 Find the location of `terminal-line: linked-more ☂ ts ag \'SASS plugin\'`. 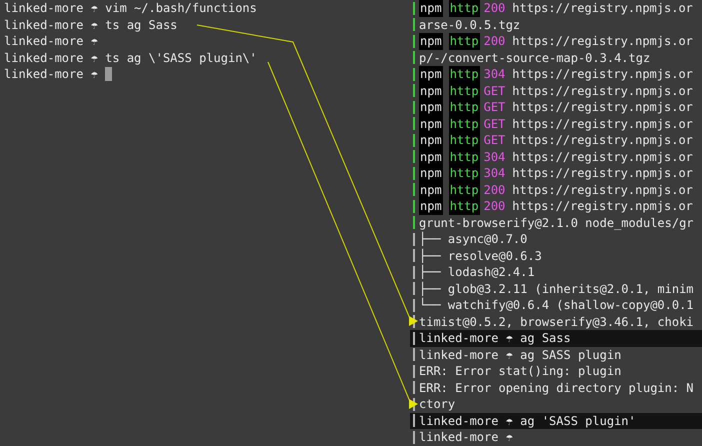

terminal-line: linked-more ☂ ts ag \'SASS plugin\' is located at coordinates (130, 58).